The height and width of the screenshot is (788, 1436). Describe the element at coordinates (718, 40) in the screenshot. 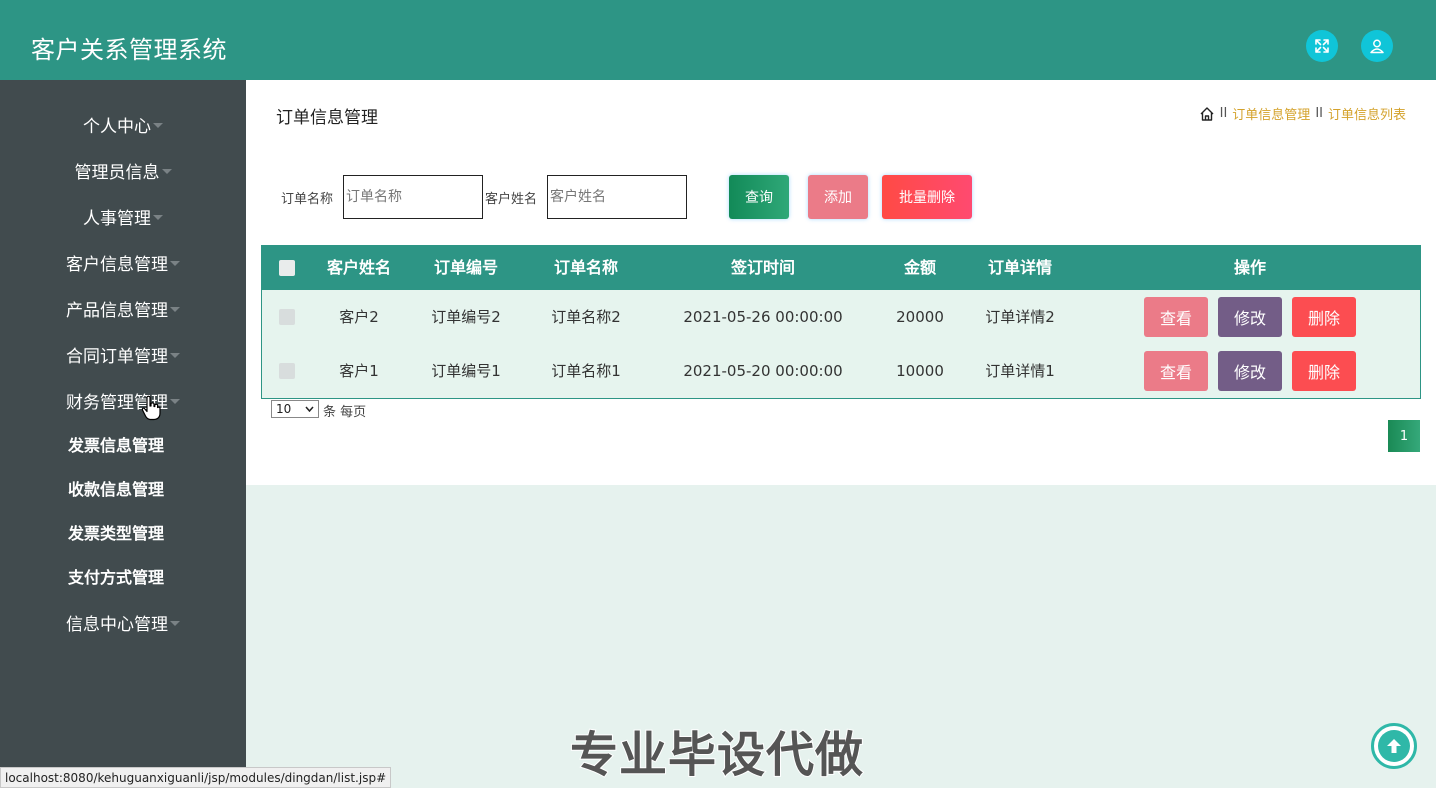

I see `top-bar: 客户关系管理系统` at that location.